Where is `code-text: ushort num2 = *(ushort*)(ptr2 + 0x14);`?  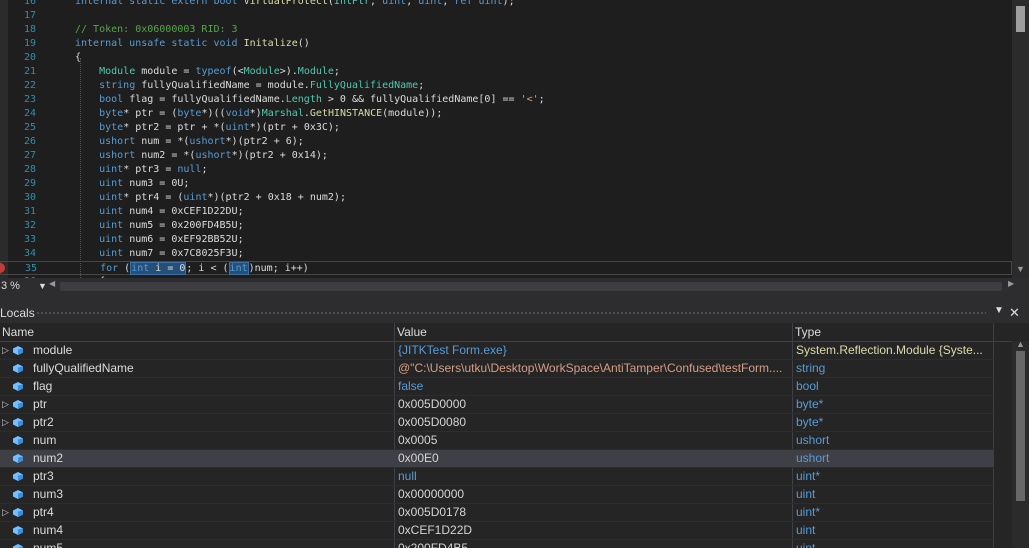
code-text: ushort num2 = *(ushort*)(ptr2 + 0x14); is located at coordinates (201, 156).